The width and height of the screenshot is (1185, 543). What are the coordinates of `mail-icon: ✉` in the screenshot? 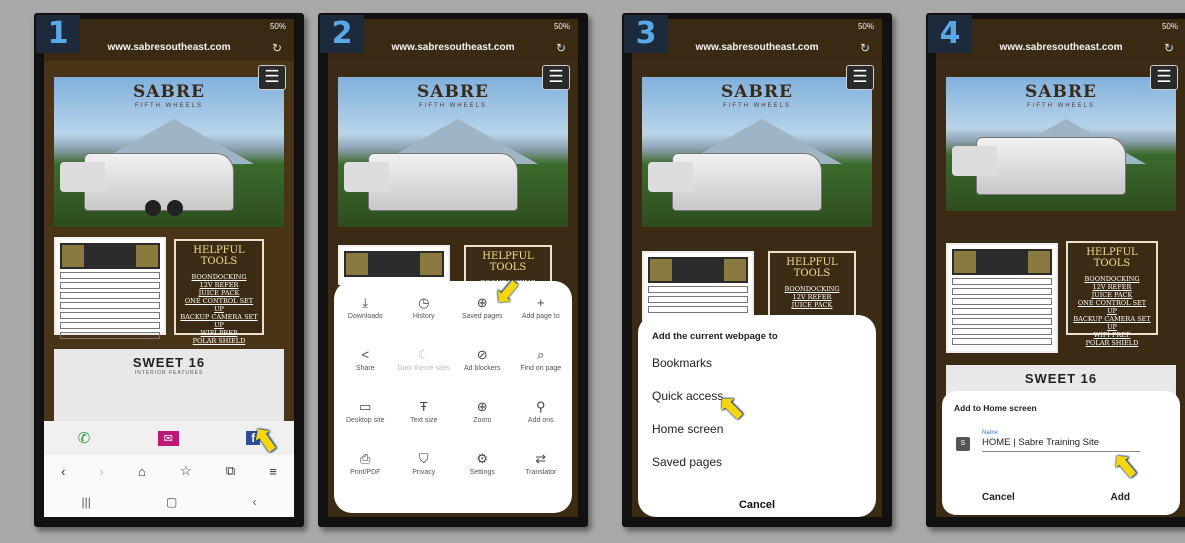 It's located at (168, 438).